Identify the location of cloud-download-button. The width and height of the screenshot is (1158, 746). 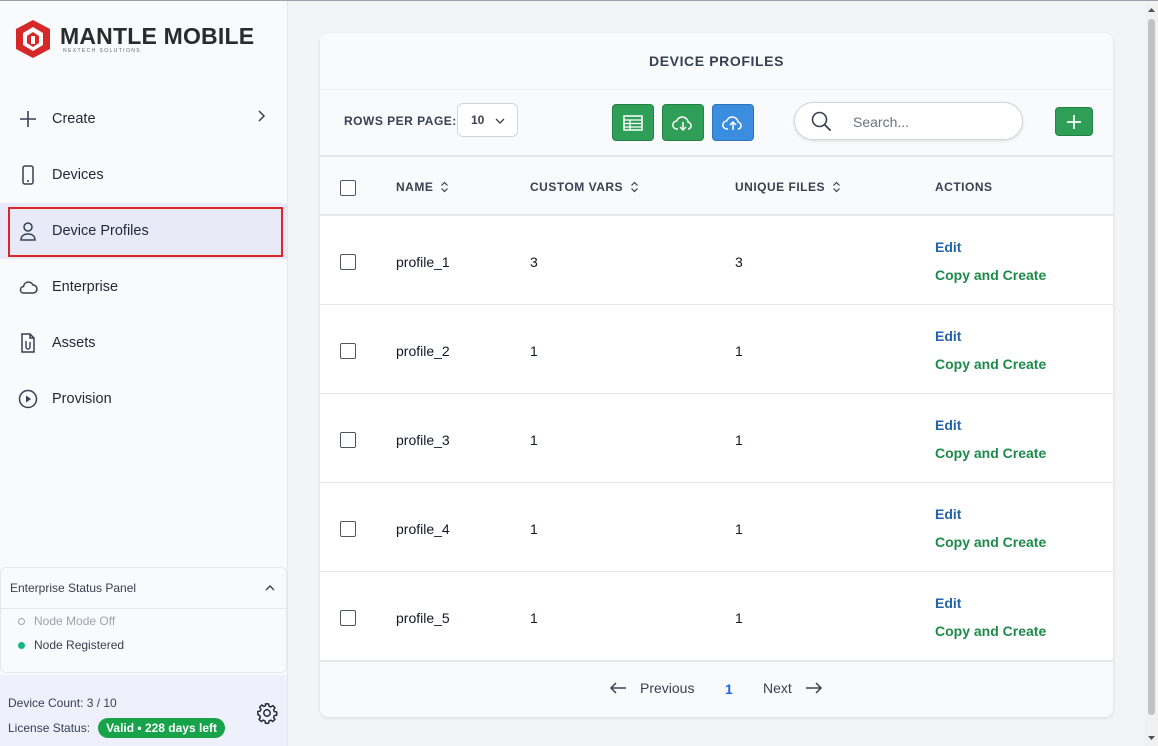
(683, 122).